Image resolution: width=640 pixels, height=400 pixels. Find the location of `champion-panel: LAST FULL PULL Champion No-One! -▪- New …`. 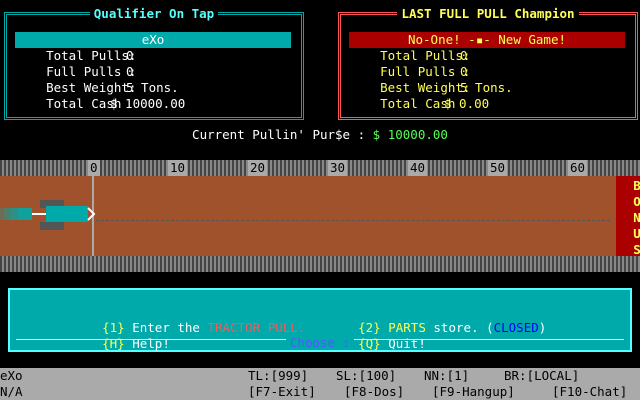

champion-panel: LAST FULL PULL Champion No-One! -▪- New … is located at coordinates (488, 63).